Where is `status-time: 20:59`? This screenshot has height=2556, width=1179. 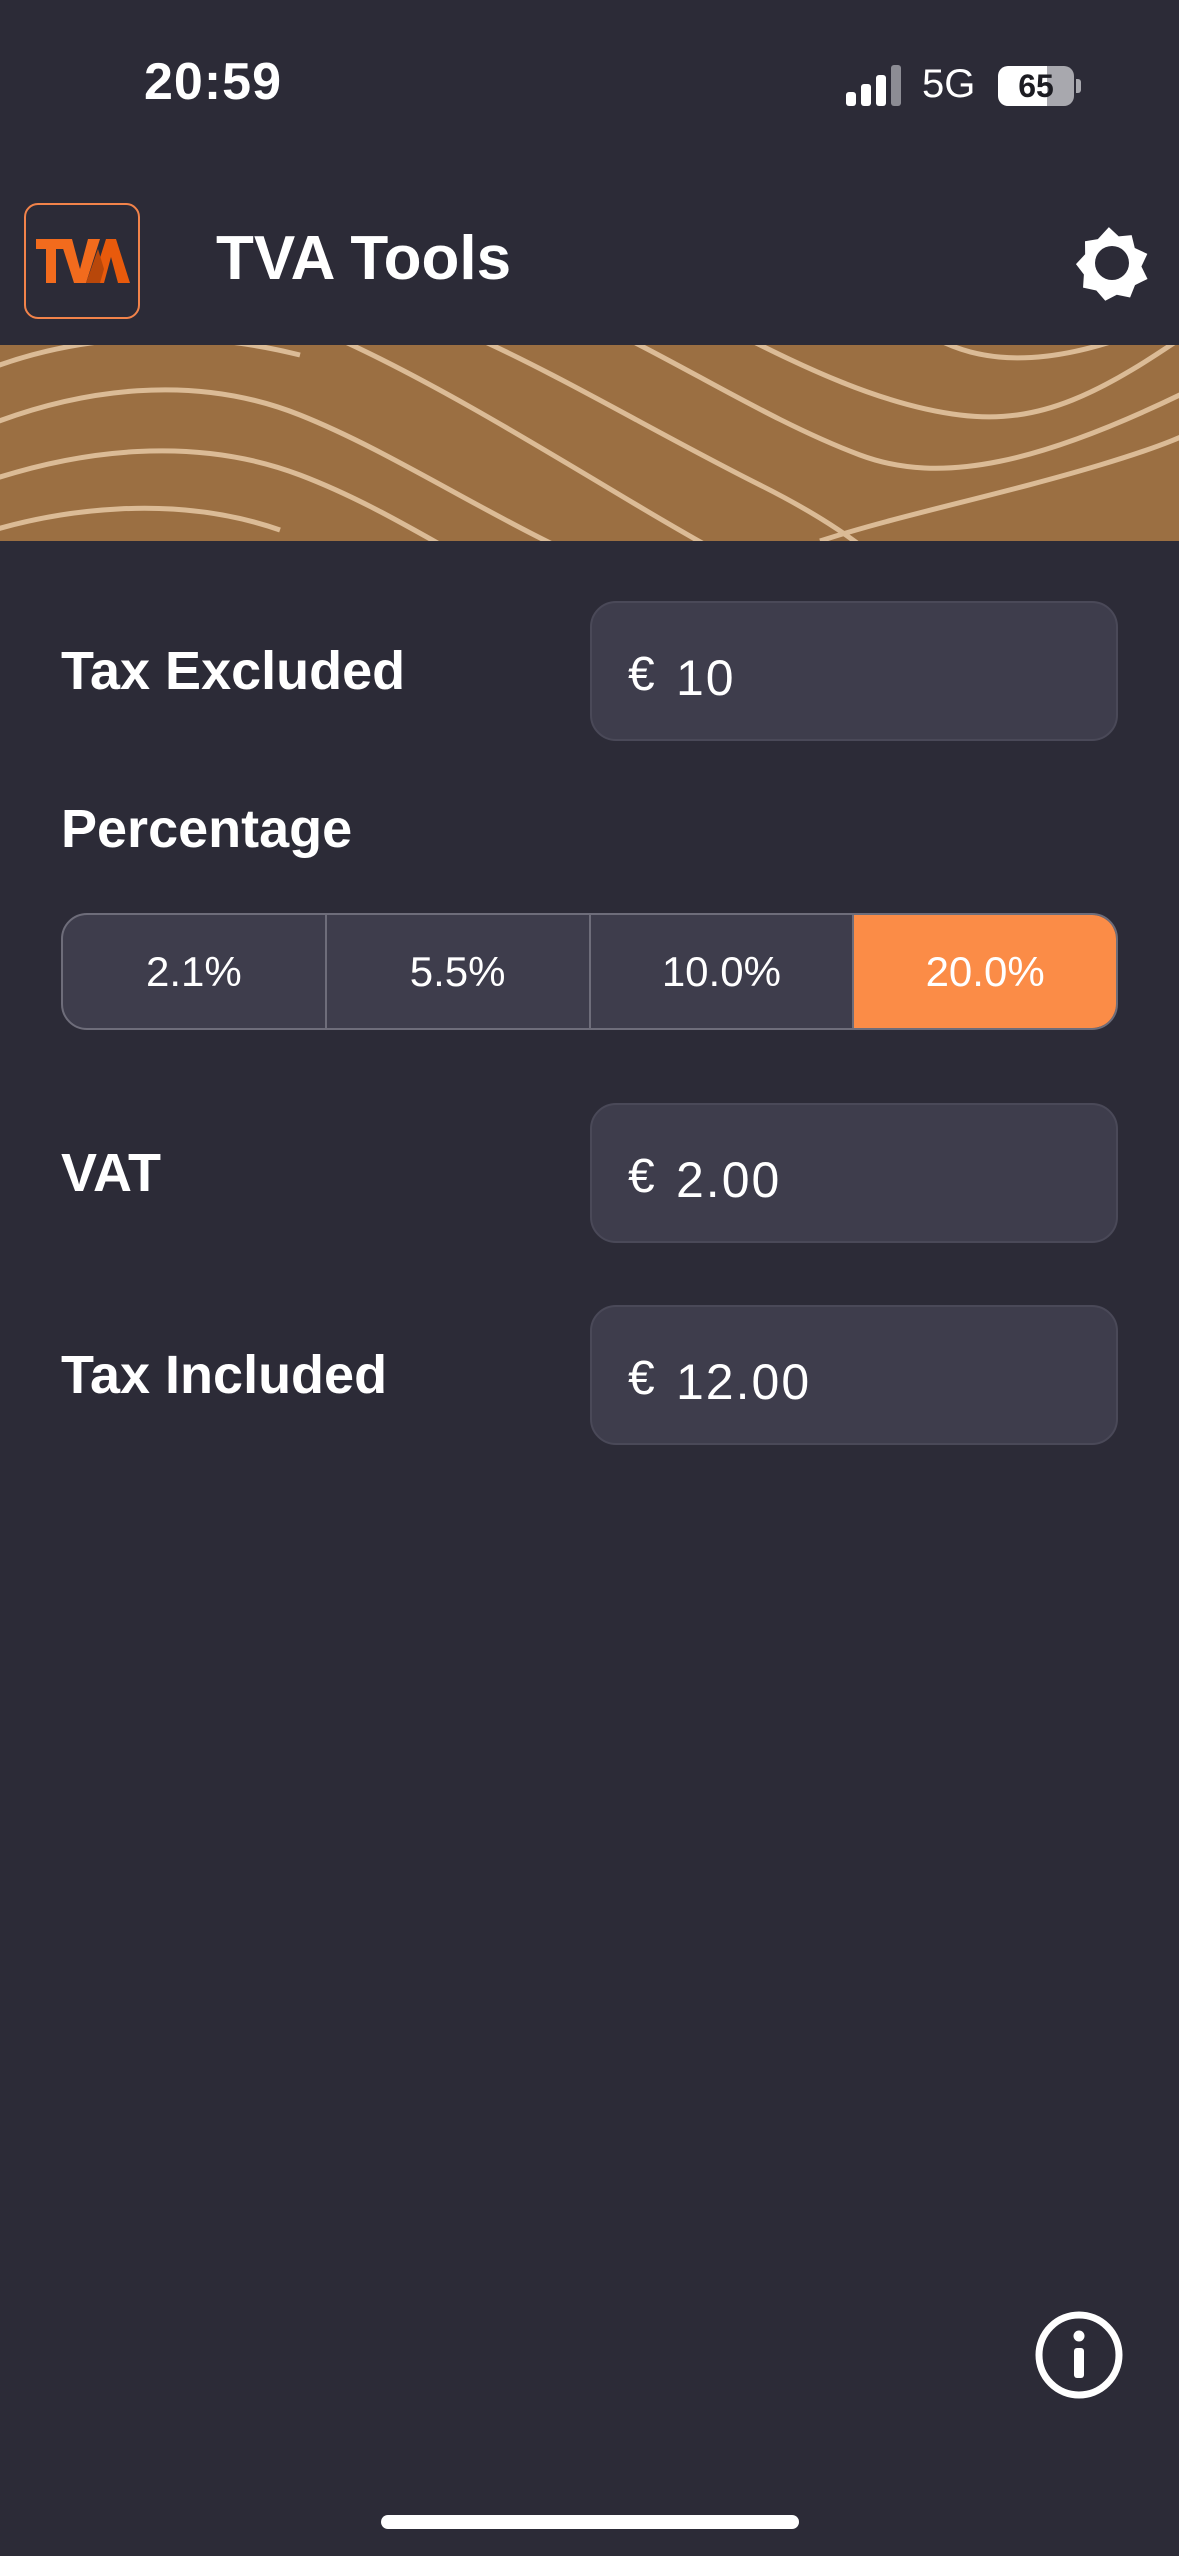
status-time: 20:59 is located at coordinates (213, 82).